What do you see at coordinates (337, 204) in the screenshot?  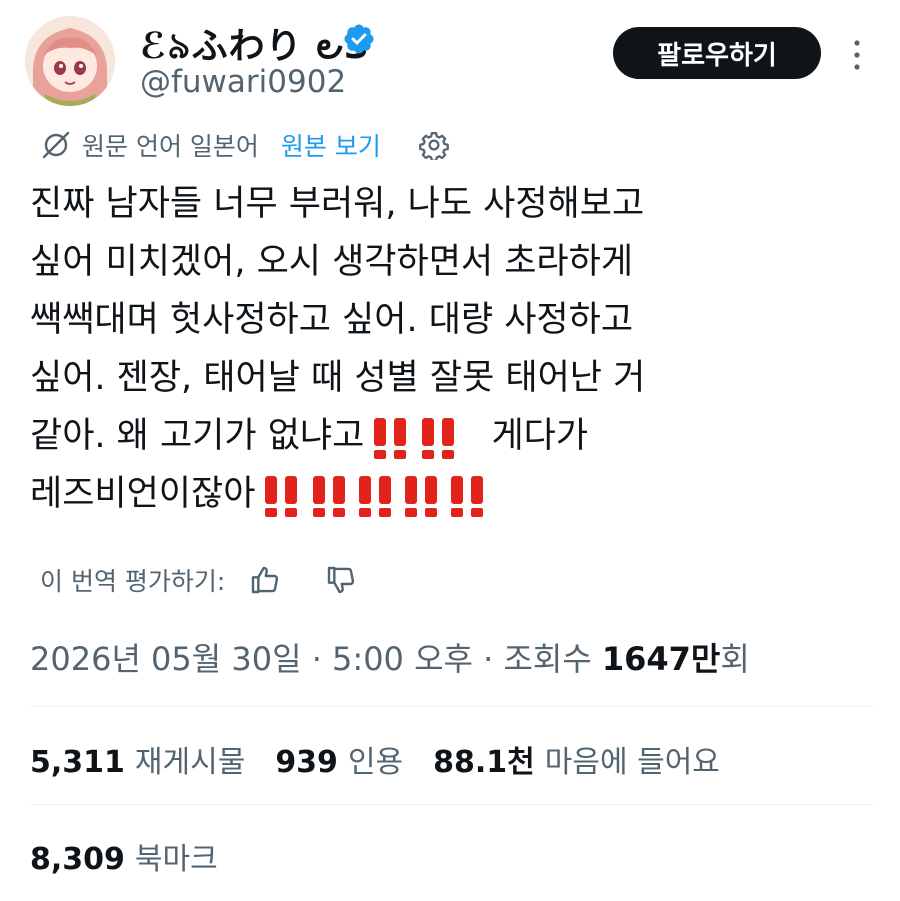 I see `tweet-line: 진짜 남자들 너무 부러워, 나도 사정해보고` at bounding box center [337, 204].